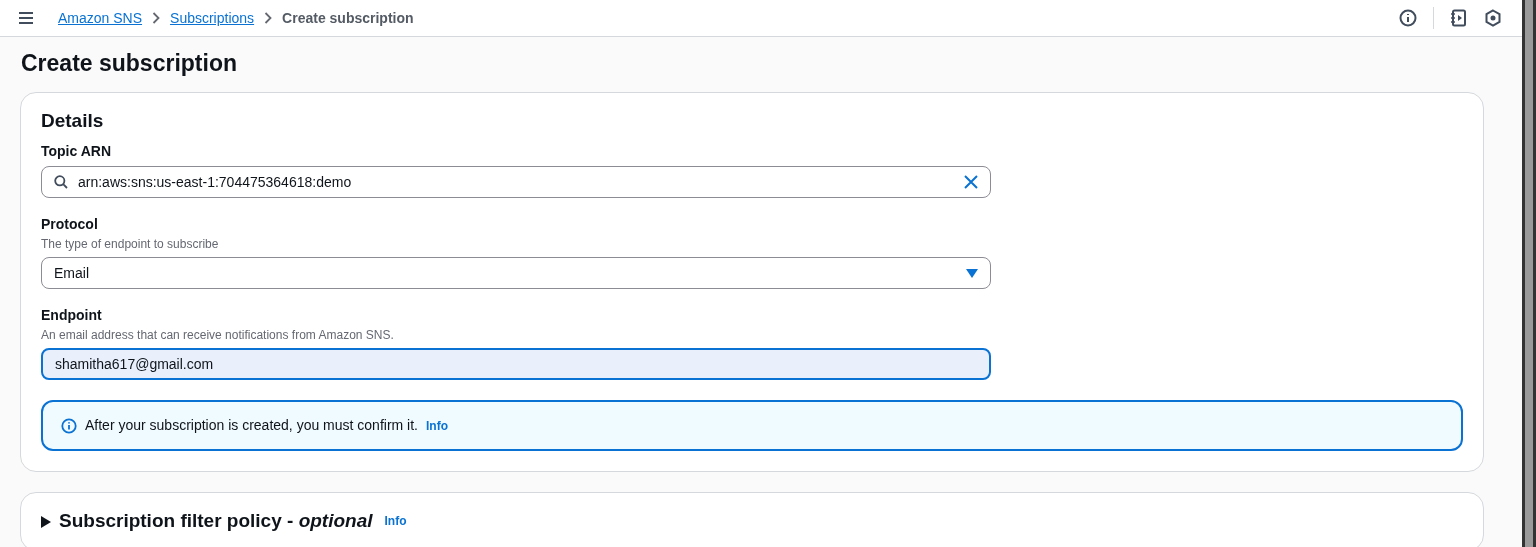 The width and height of the screenshot is (1536, 547). Describe the element at coordinates (26, 18) in the screenshot. I see `menu-icon` at that location.